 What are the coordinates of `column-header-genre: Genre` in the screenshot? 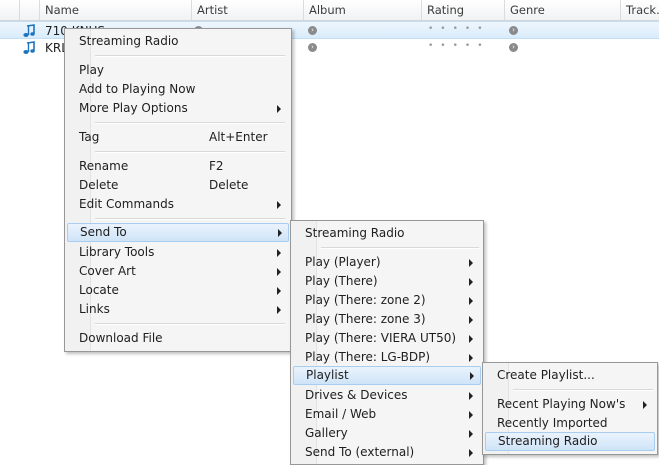 It's located at (563, 10).